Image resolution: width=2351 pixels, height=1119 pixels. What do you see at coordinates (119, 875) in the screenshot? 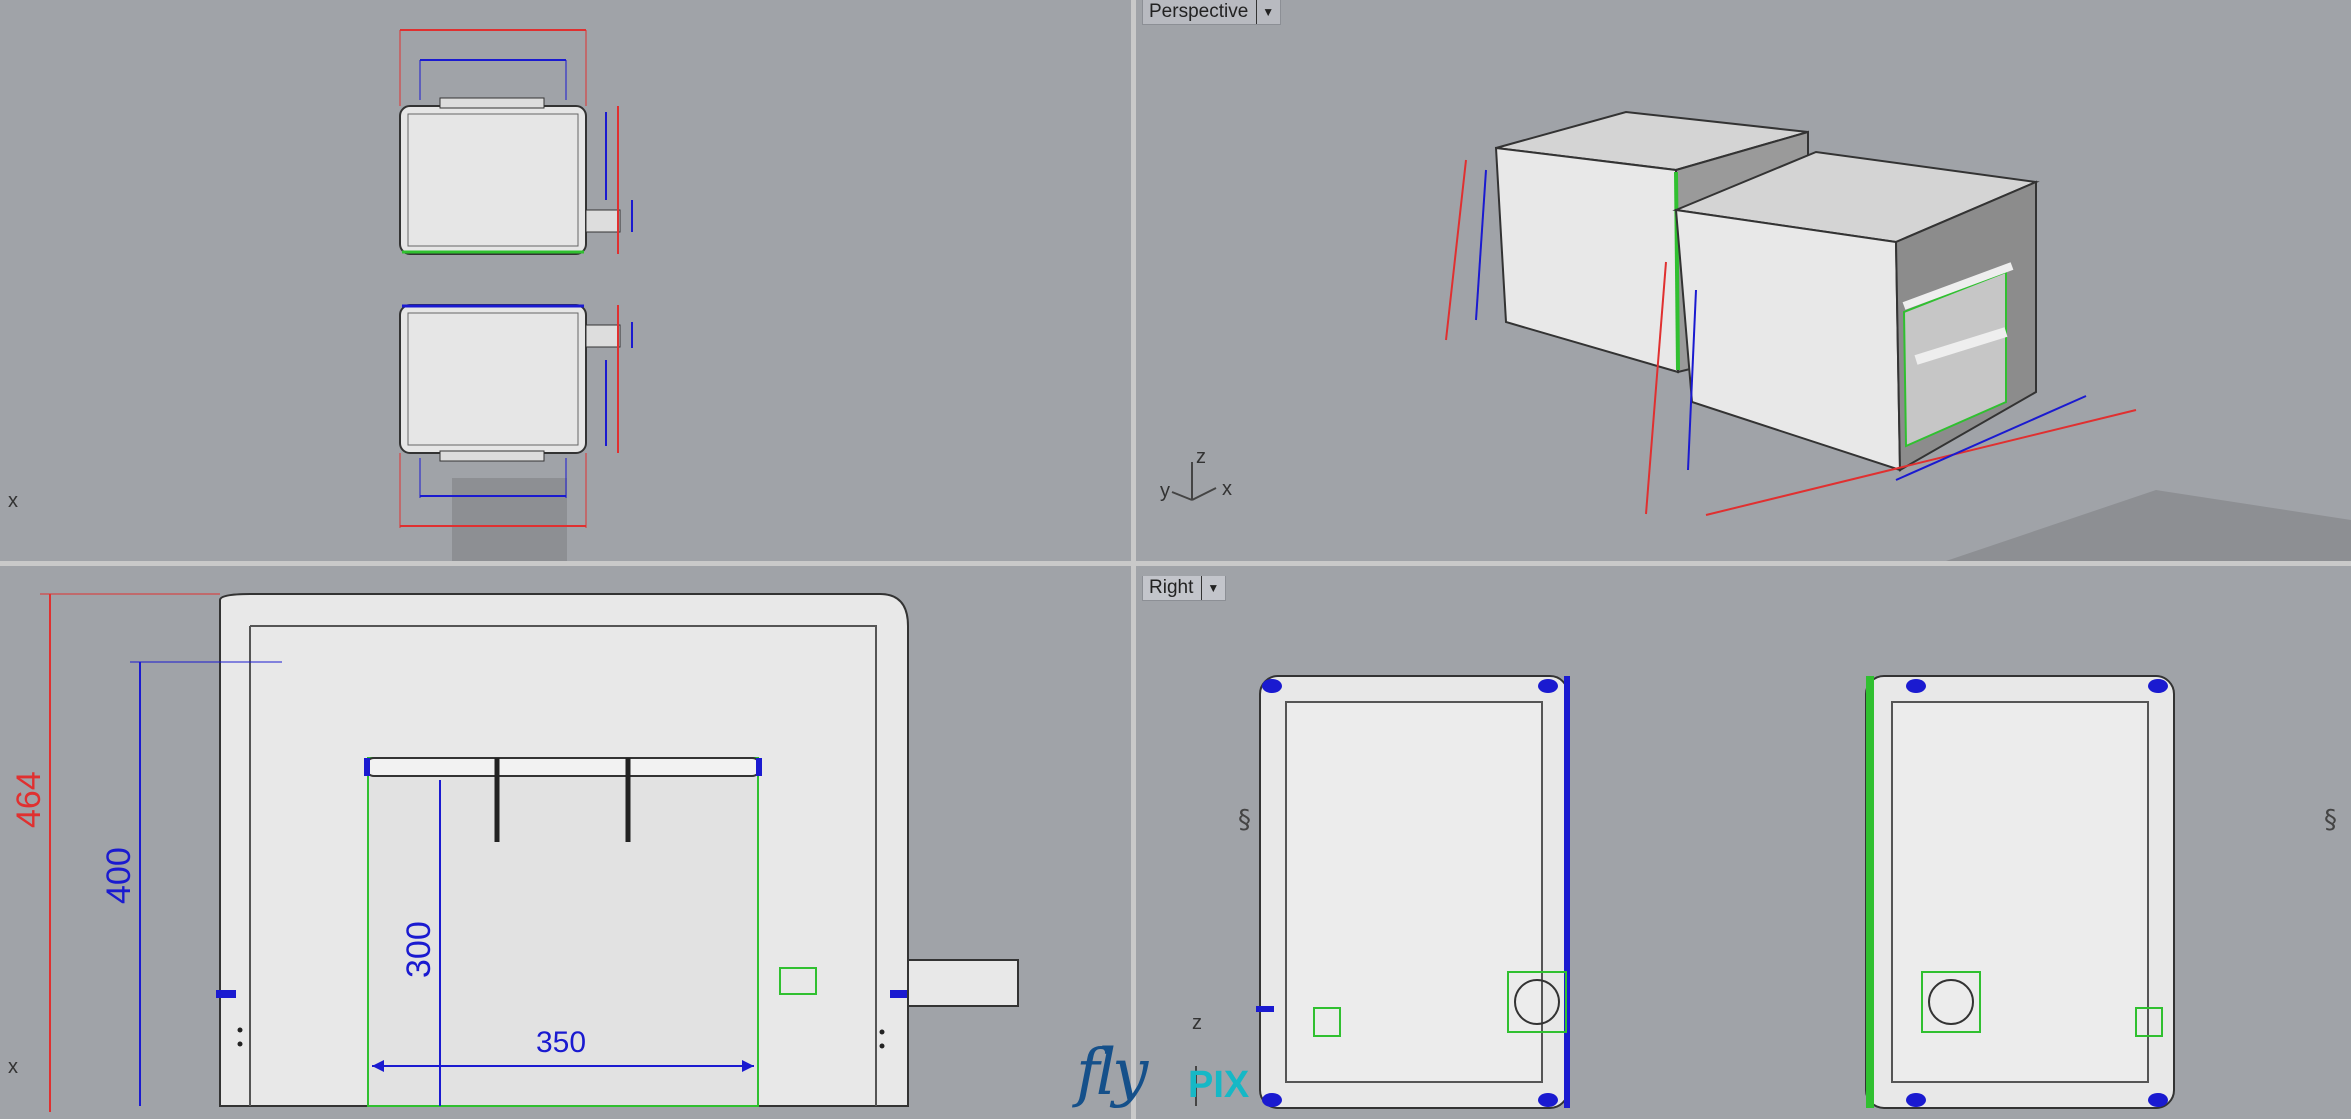
I see `dim-inner-height: 400` at bounding box center [119, 875].